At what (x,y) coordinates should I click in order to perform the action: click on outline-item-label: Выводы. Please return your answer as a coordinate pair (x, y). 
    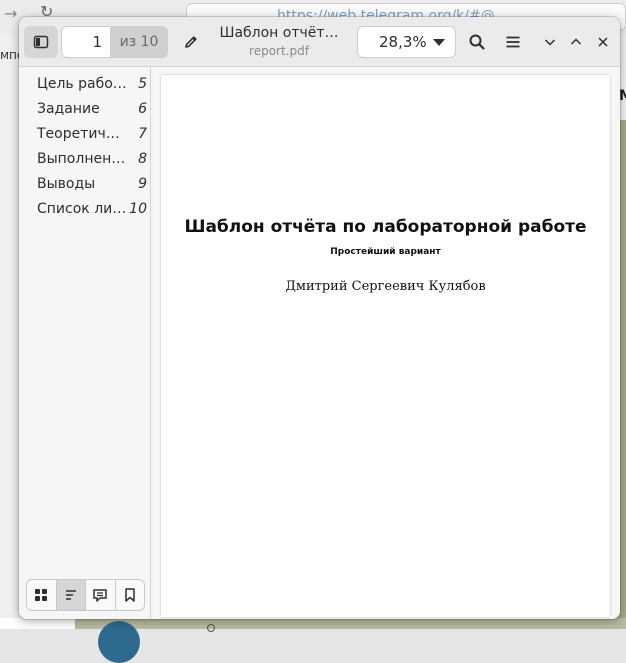
    Looking at the image, I should click on (66, 184).